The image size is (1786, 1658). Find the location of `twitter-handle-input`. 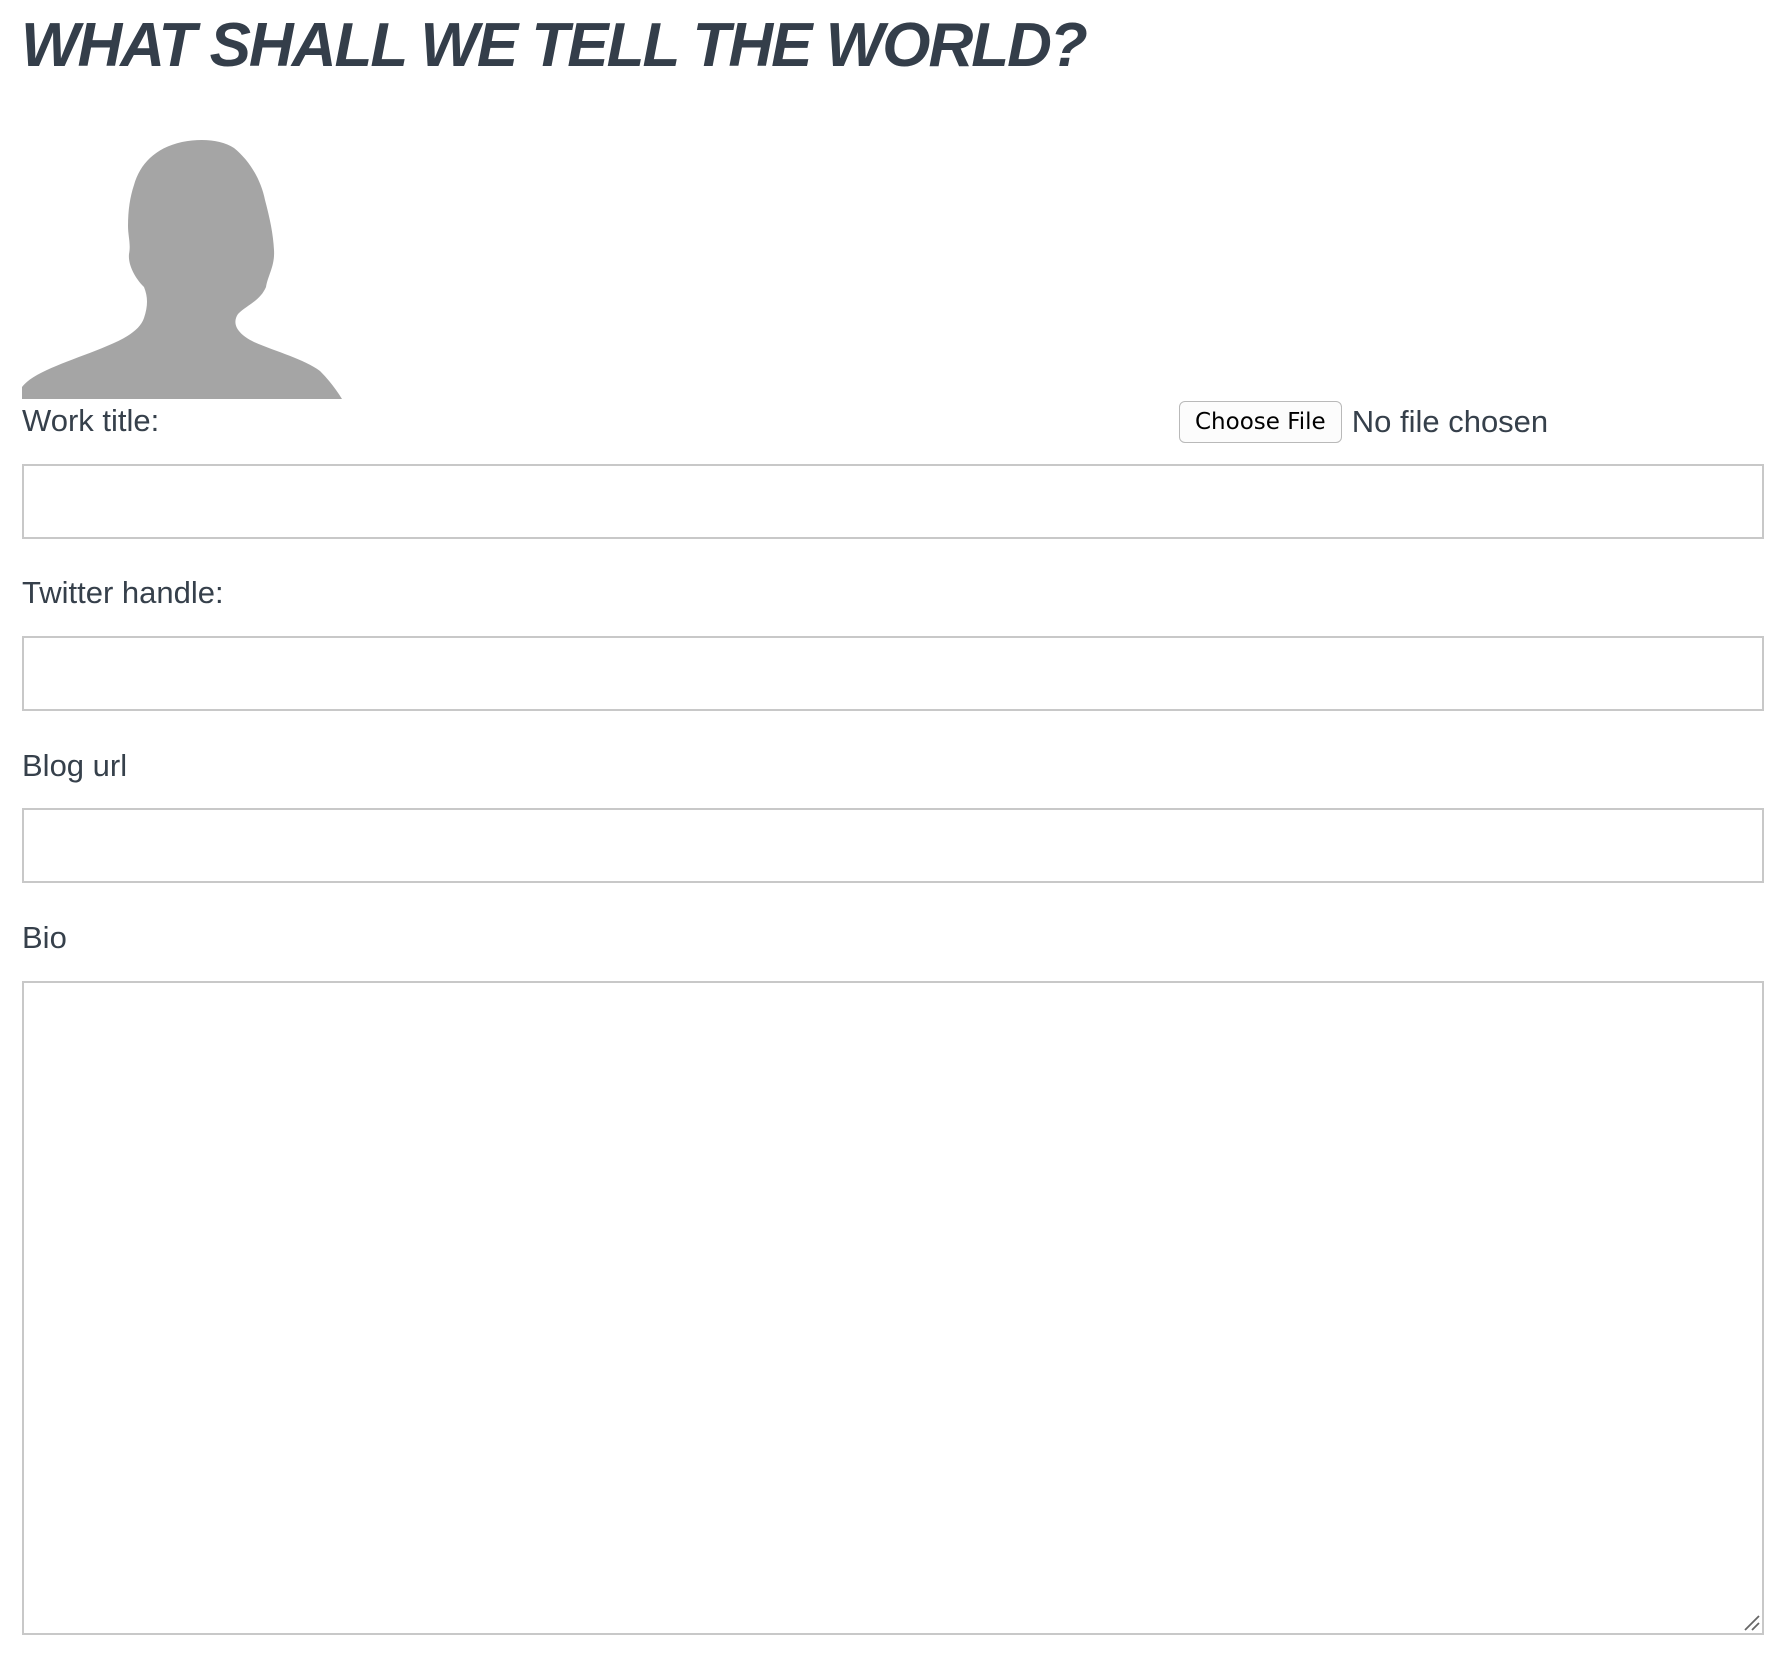

twitter-handle-input is located at coordinates (893, 673).